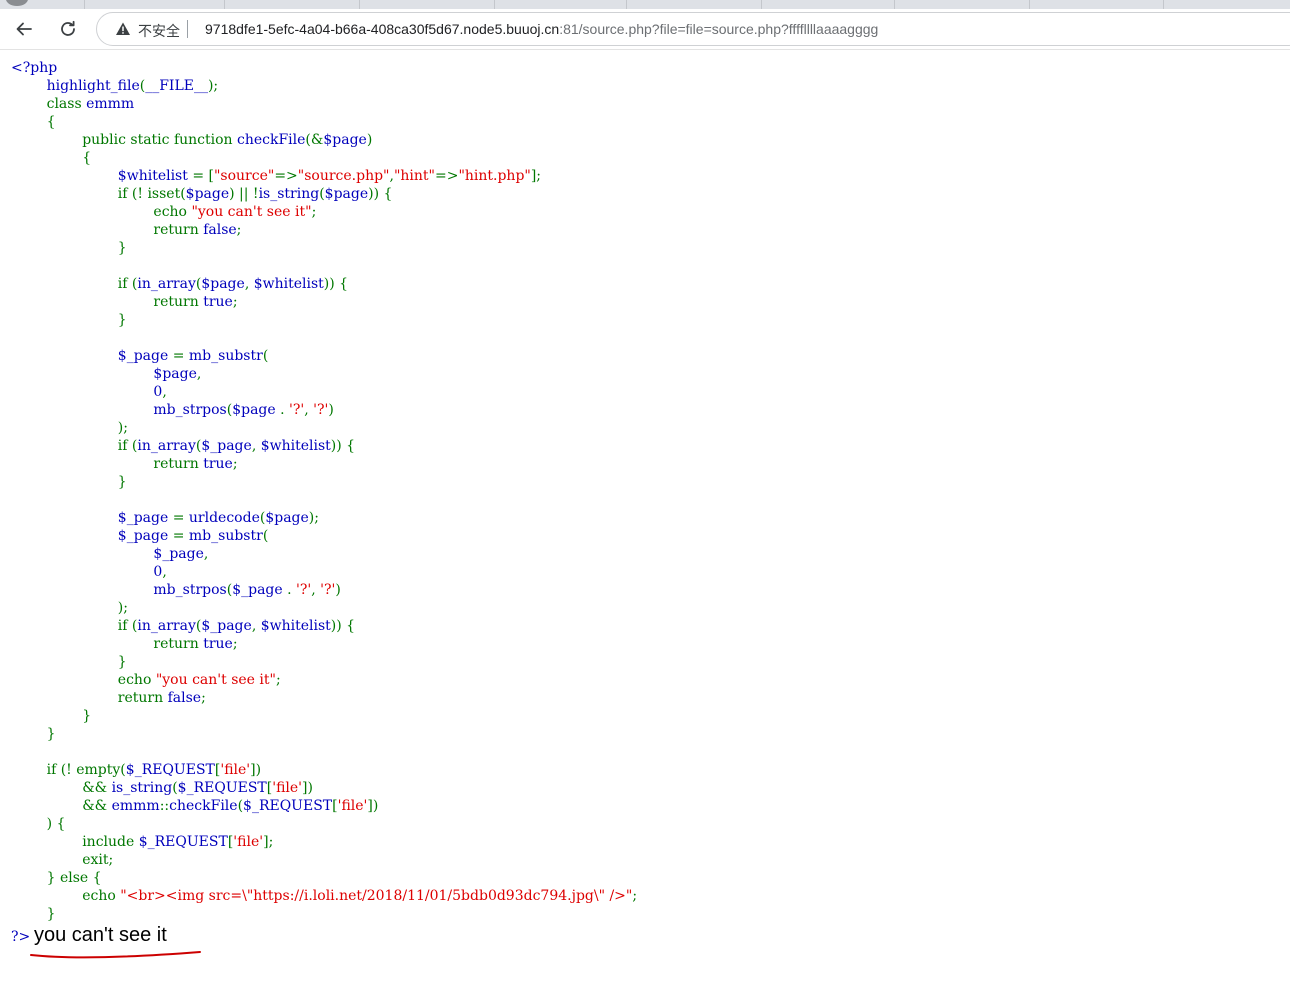  What do you see at coordinates (119, 590) in the screenshot?
I see `code-token-default: mb_strpos` at bounding box center [119, 590].